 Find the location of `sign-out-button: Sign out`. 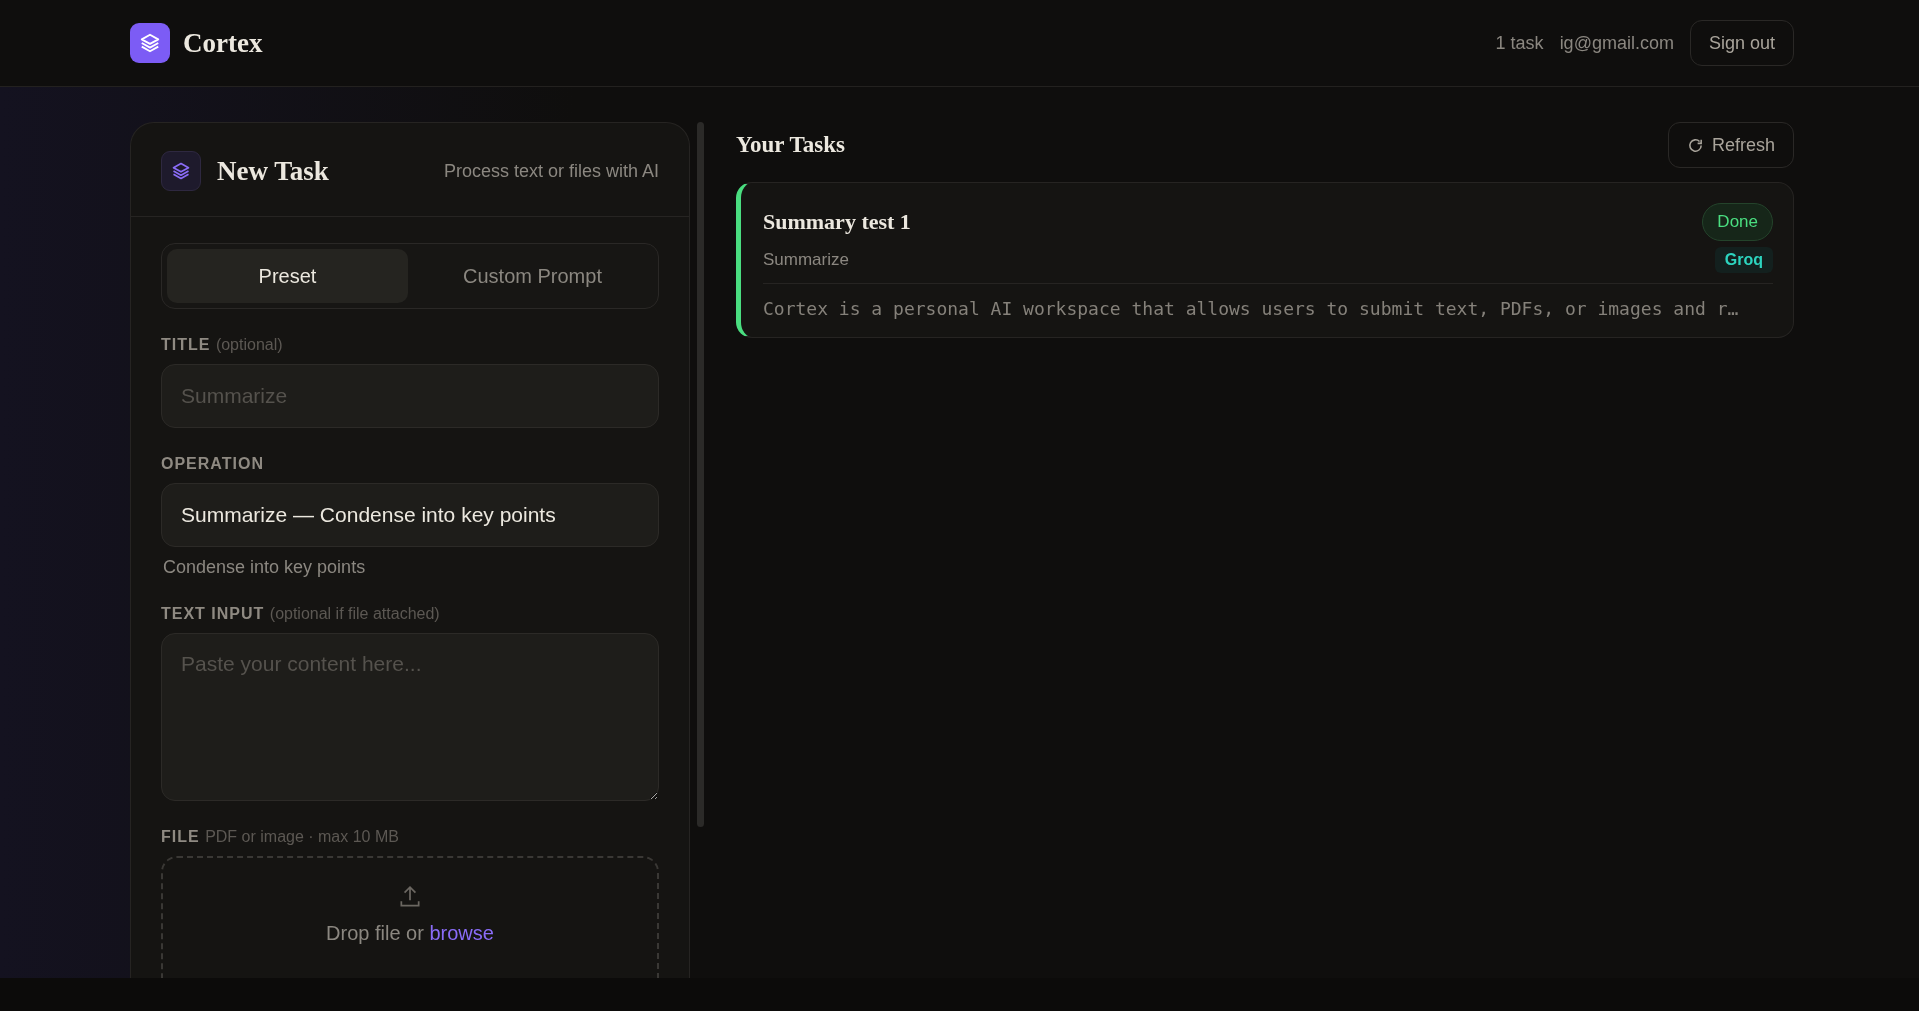

sign-out-button: Sign out is located at coordinates (1741, 43).